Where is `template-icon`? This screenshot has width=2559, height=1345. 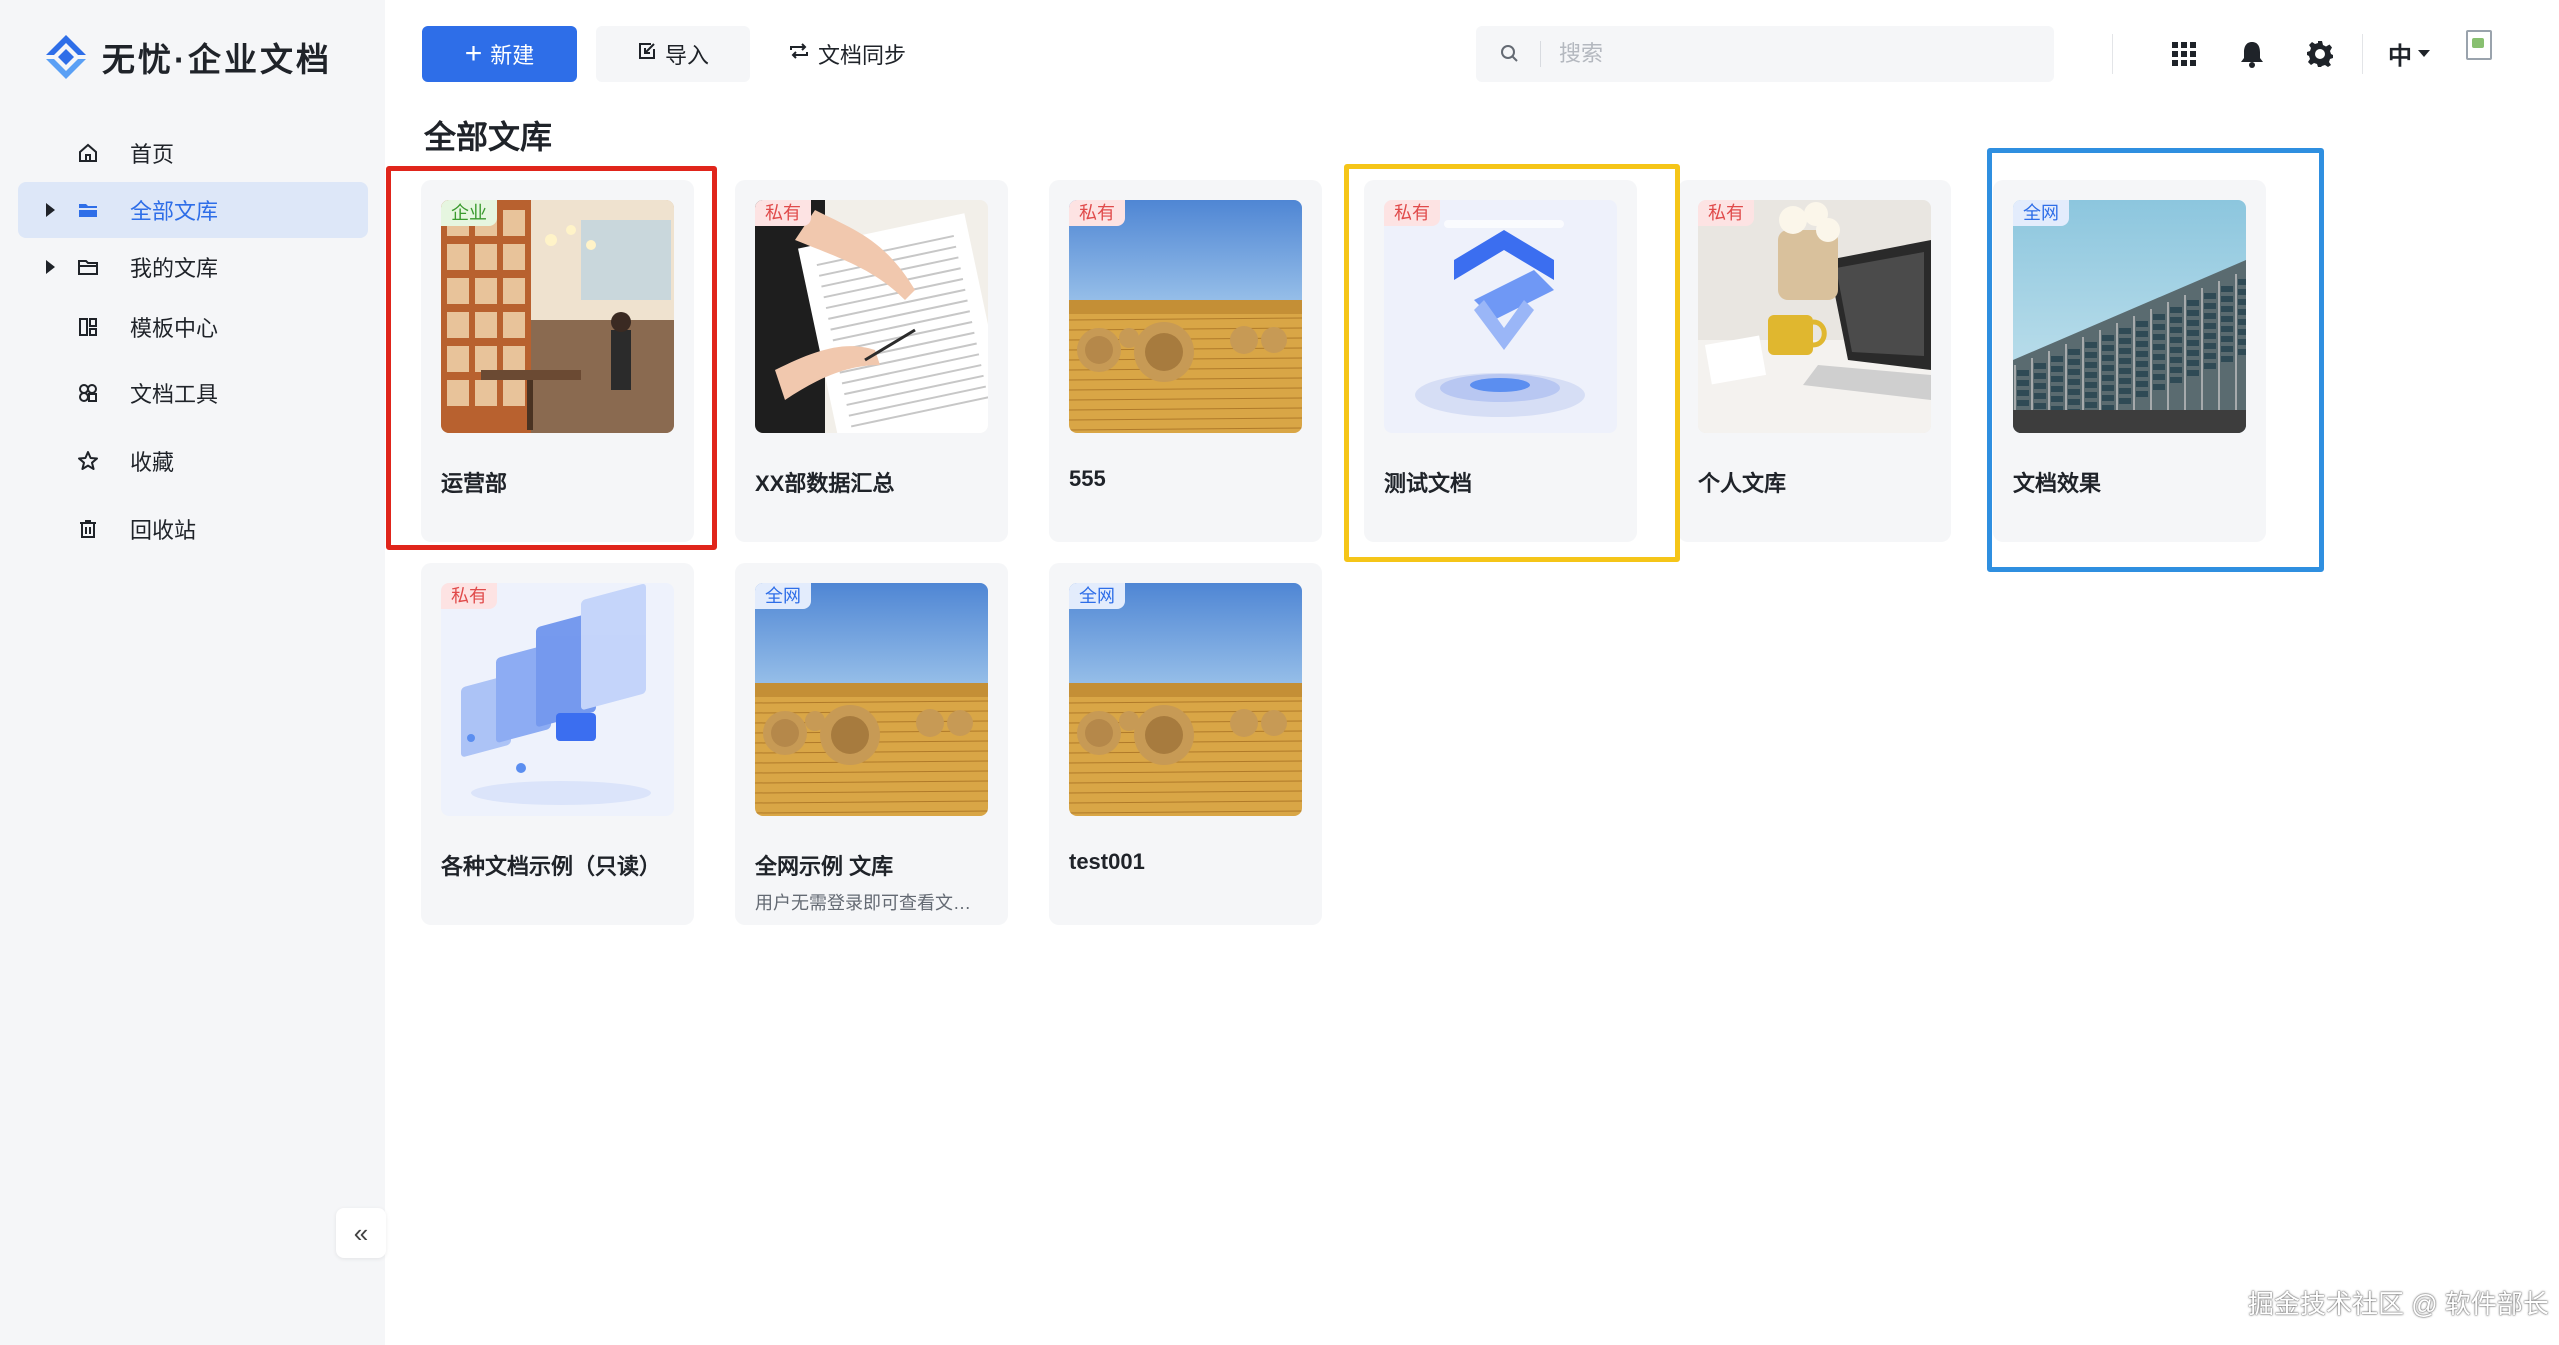 template-icon is located at coordinates (88, 327).